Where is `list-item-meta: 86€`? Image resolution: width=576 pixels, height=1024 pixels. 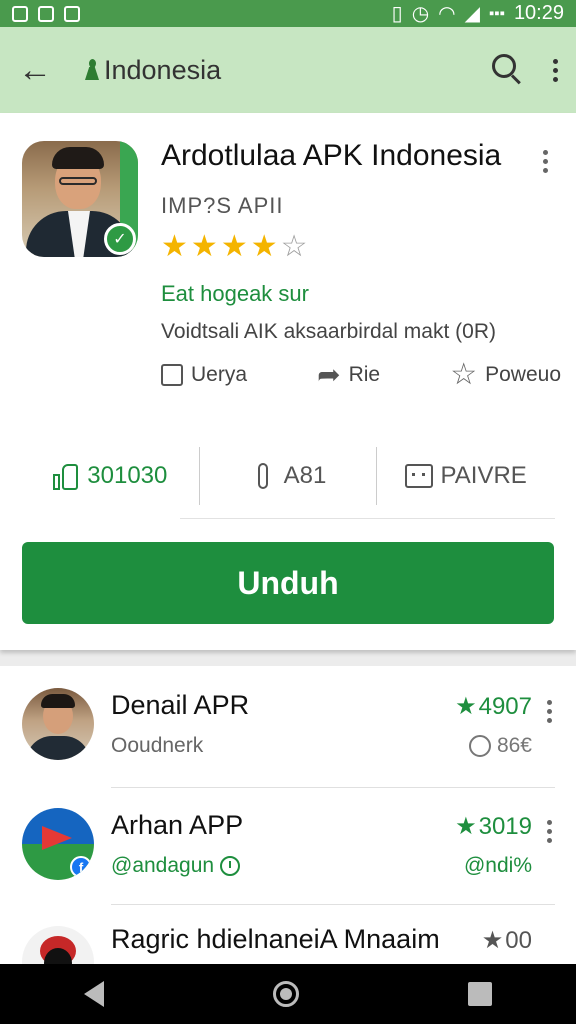 list-item-meta: 86€ is located at coordinates (500, 746).